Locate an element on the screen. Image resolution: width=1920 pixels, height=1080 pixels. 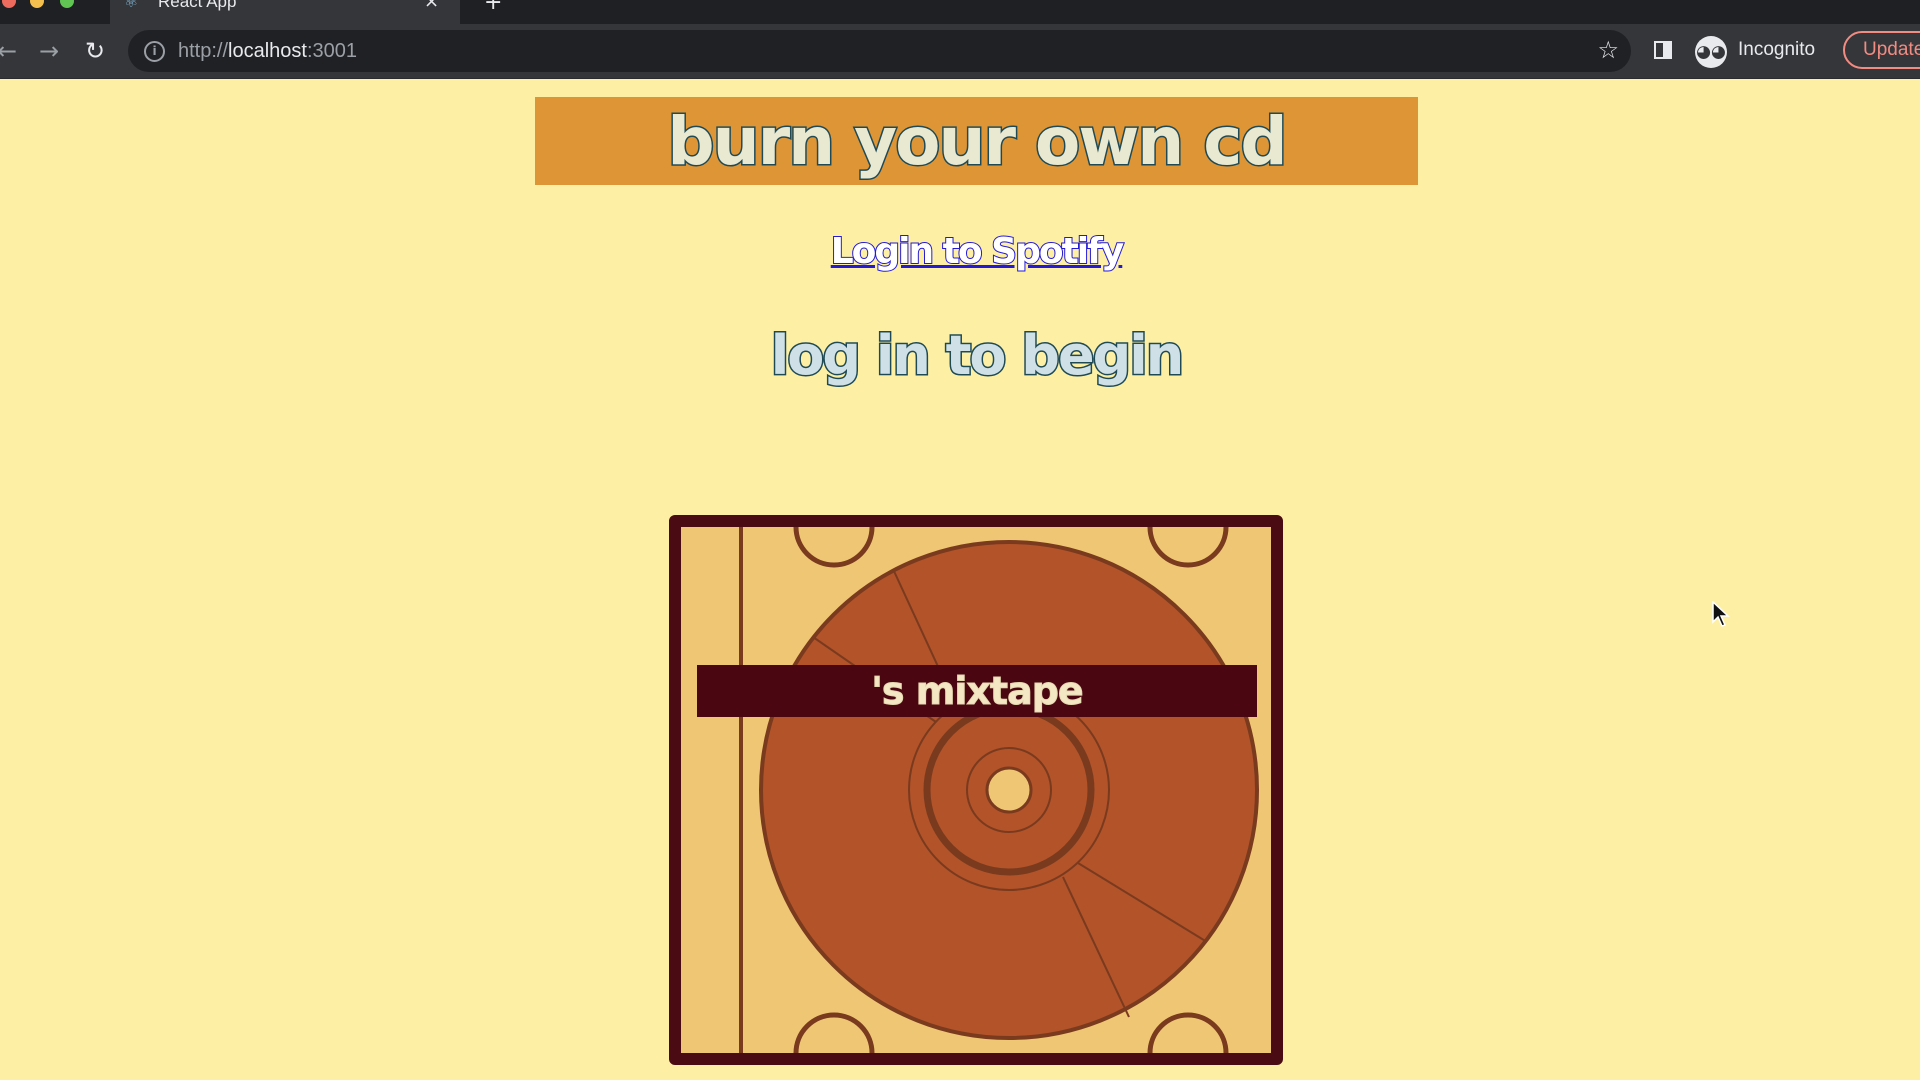
header-banner: burn your own cd is located at coordinates (976, 141).